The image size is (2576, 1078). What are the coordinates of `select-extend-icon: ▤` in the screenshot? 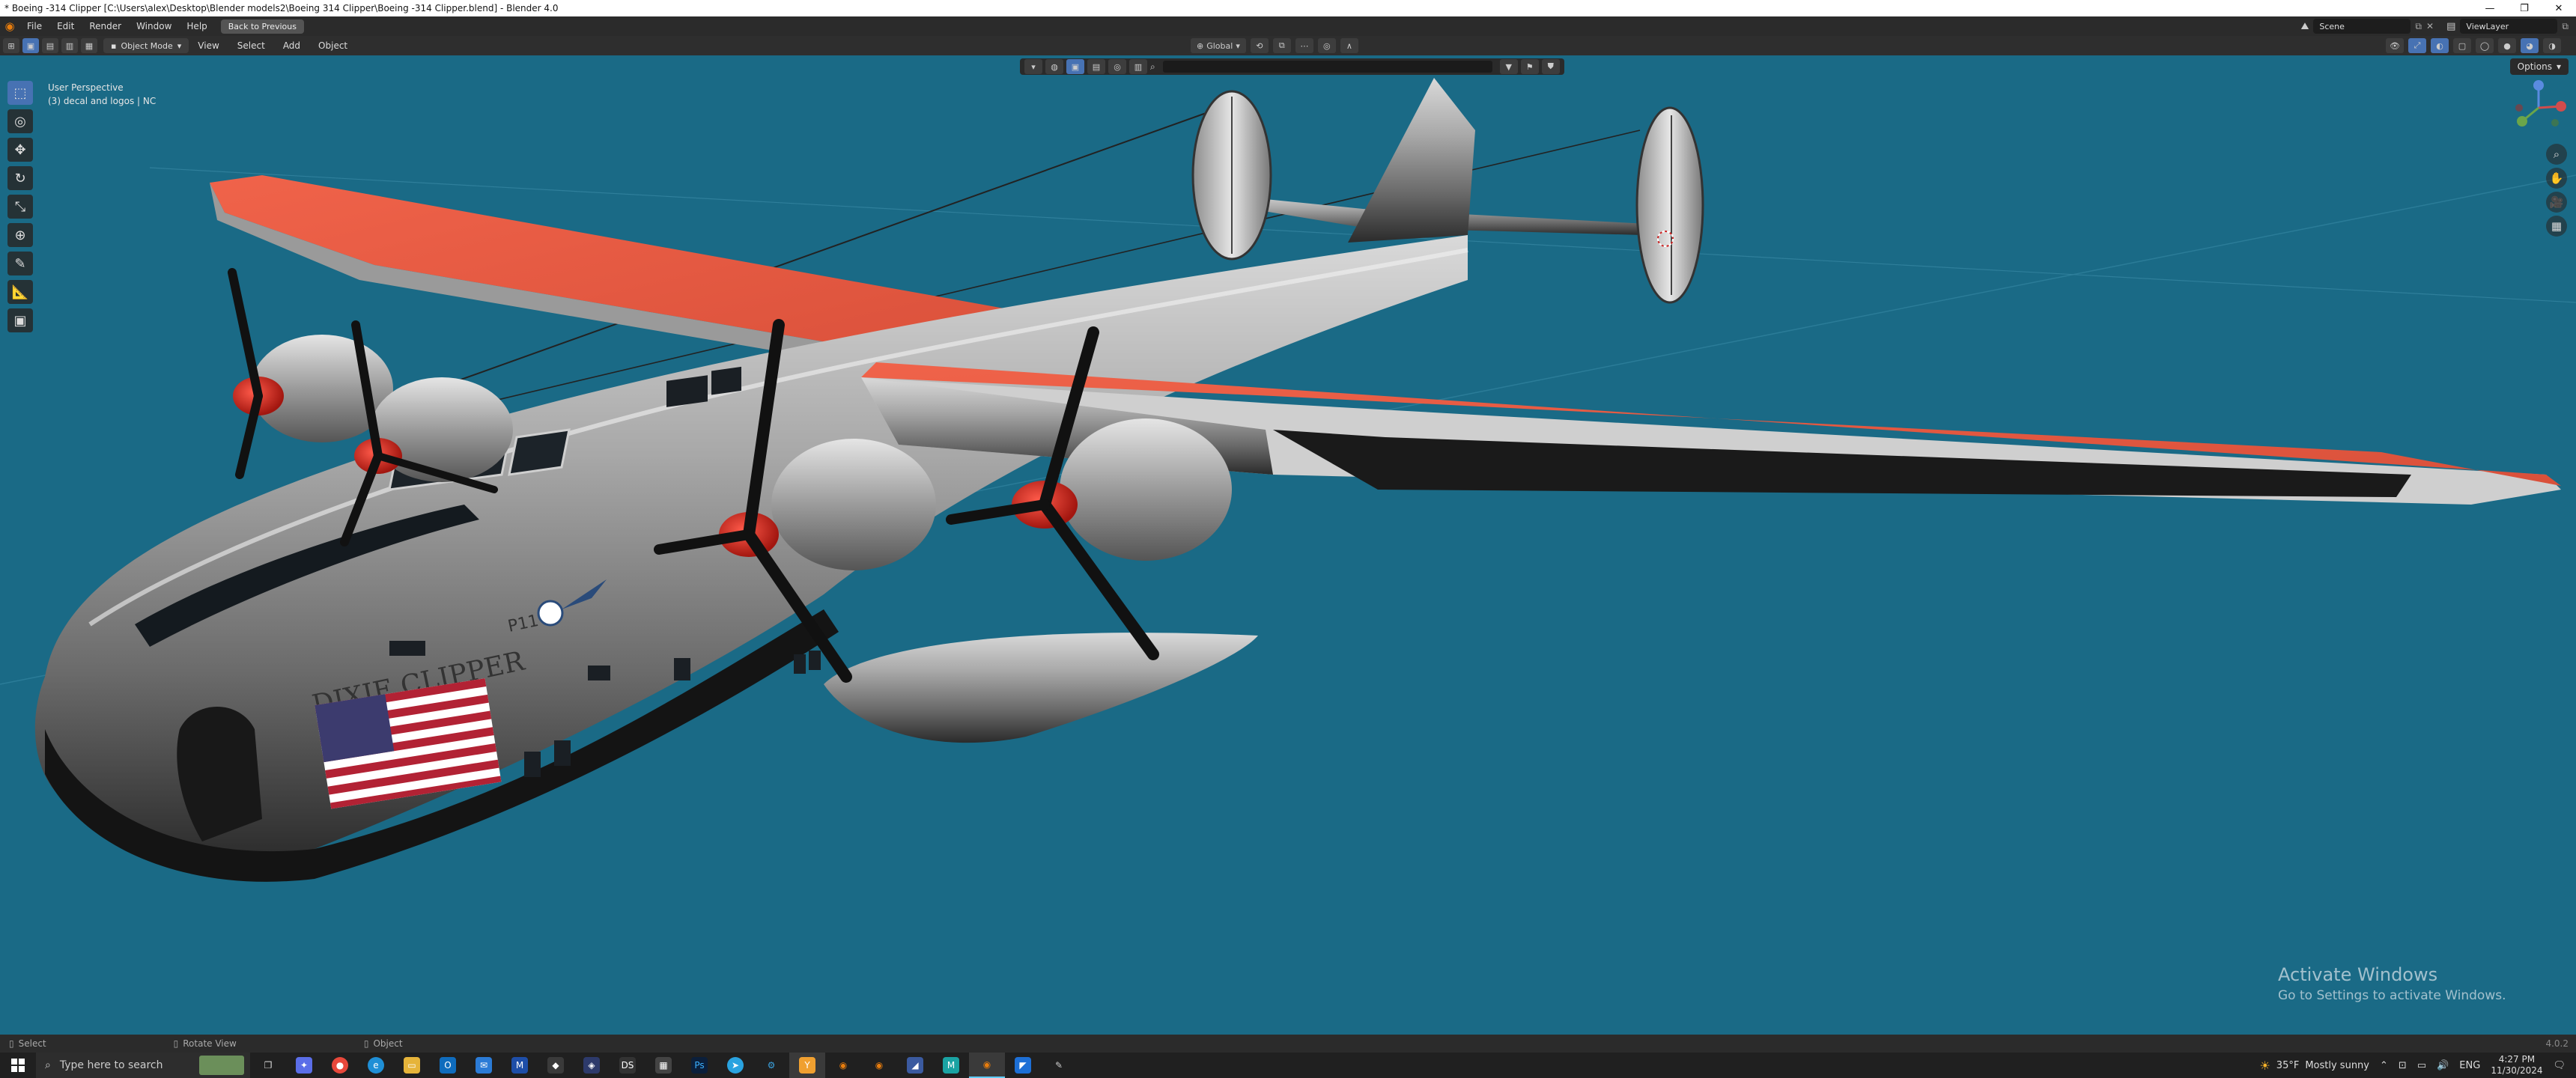 It's located at (50, 45).